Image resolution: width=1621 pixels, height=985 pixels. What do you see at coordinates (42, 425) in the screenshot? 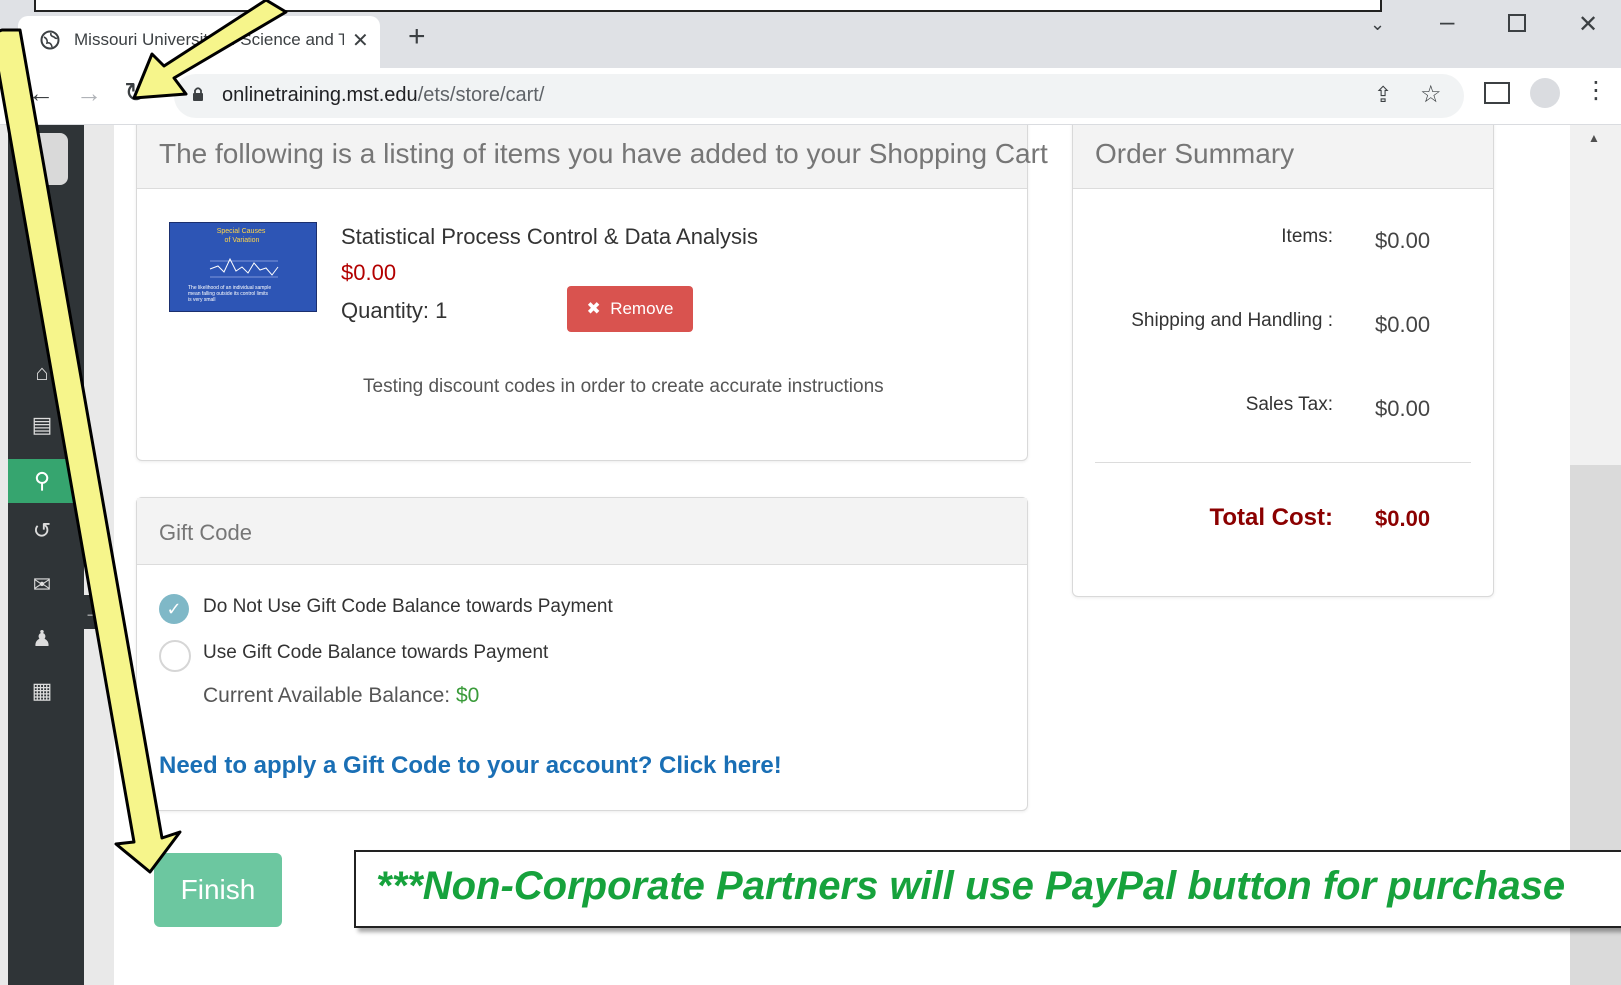
I see `book-icon: ▤` at bounding box center [42, 425].